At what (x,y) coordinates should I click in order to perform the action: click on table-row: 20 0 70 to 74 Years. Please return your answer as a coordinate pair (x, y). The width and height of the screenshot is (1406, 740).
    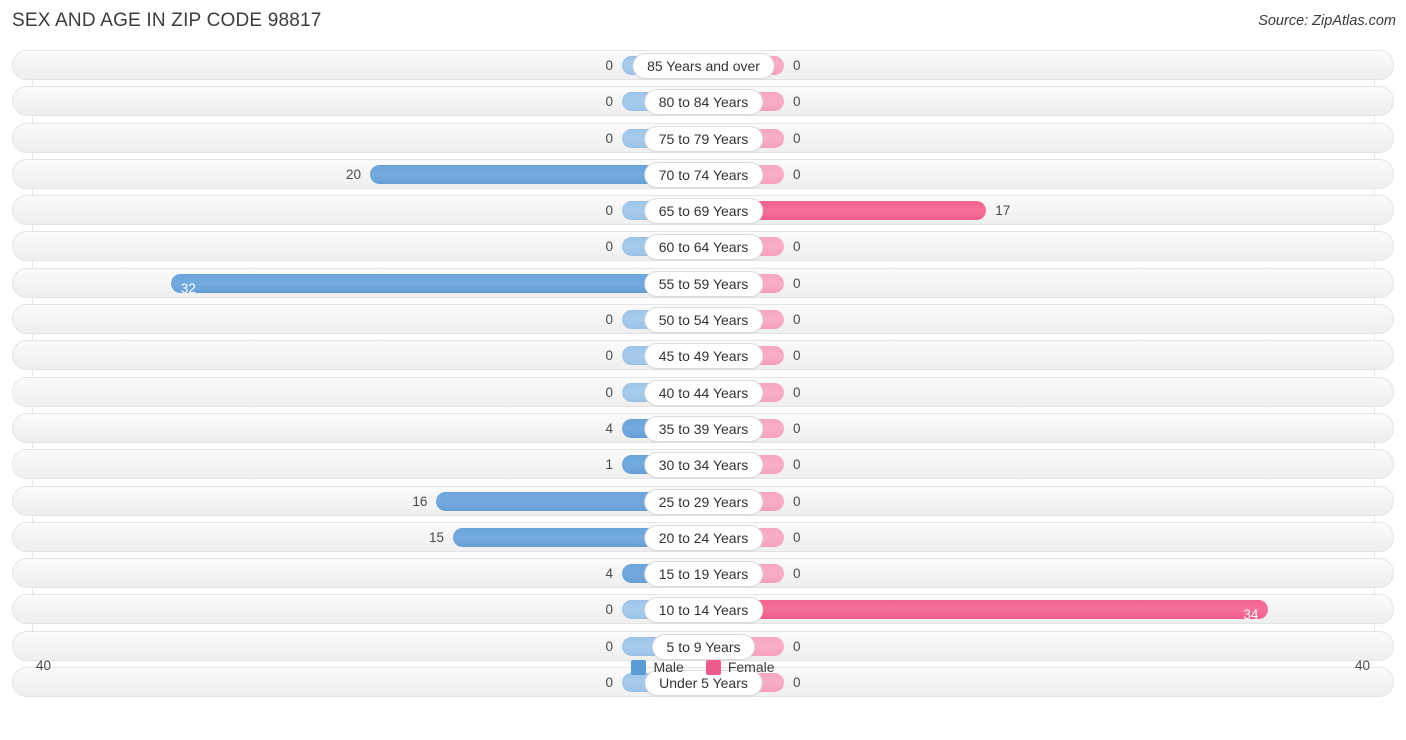
    Looking at the image, I should click on (703, 173).